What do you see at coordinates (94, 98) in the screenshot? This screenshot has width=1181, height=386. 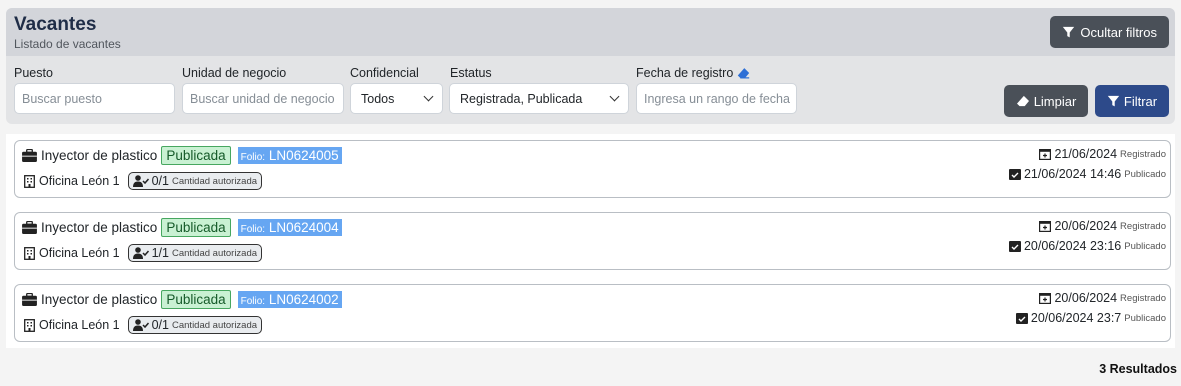 I see `puesto-search-input: Buscar puesto` at bounding box center [94, 98].